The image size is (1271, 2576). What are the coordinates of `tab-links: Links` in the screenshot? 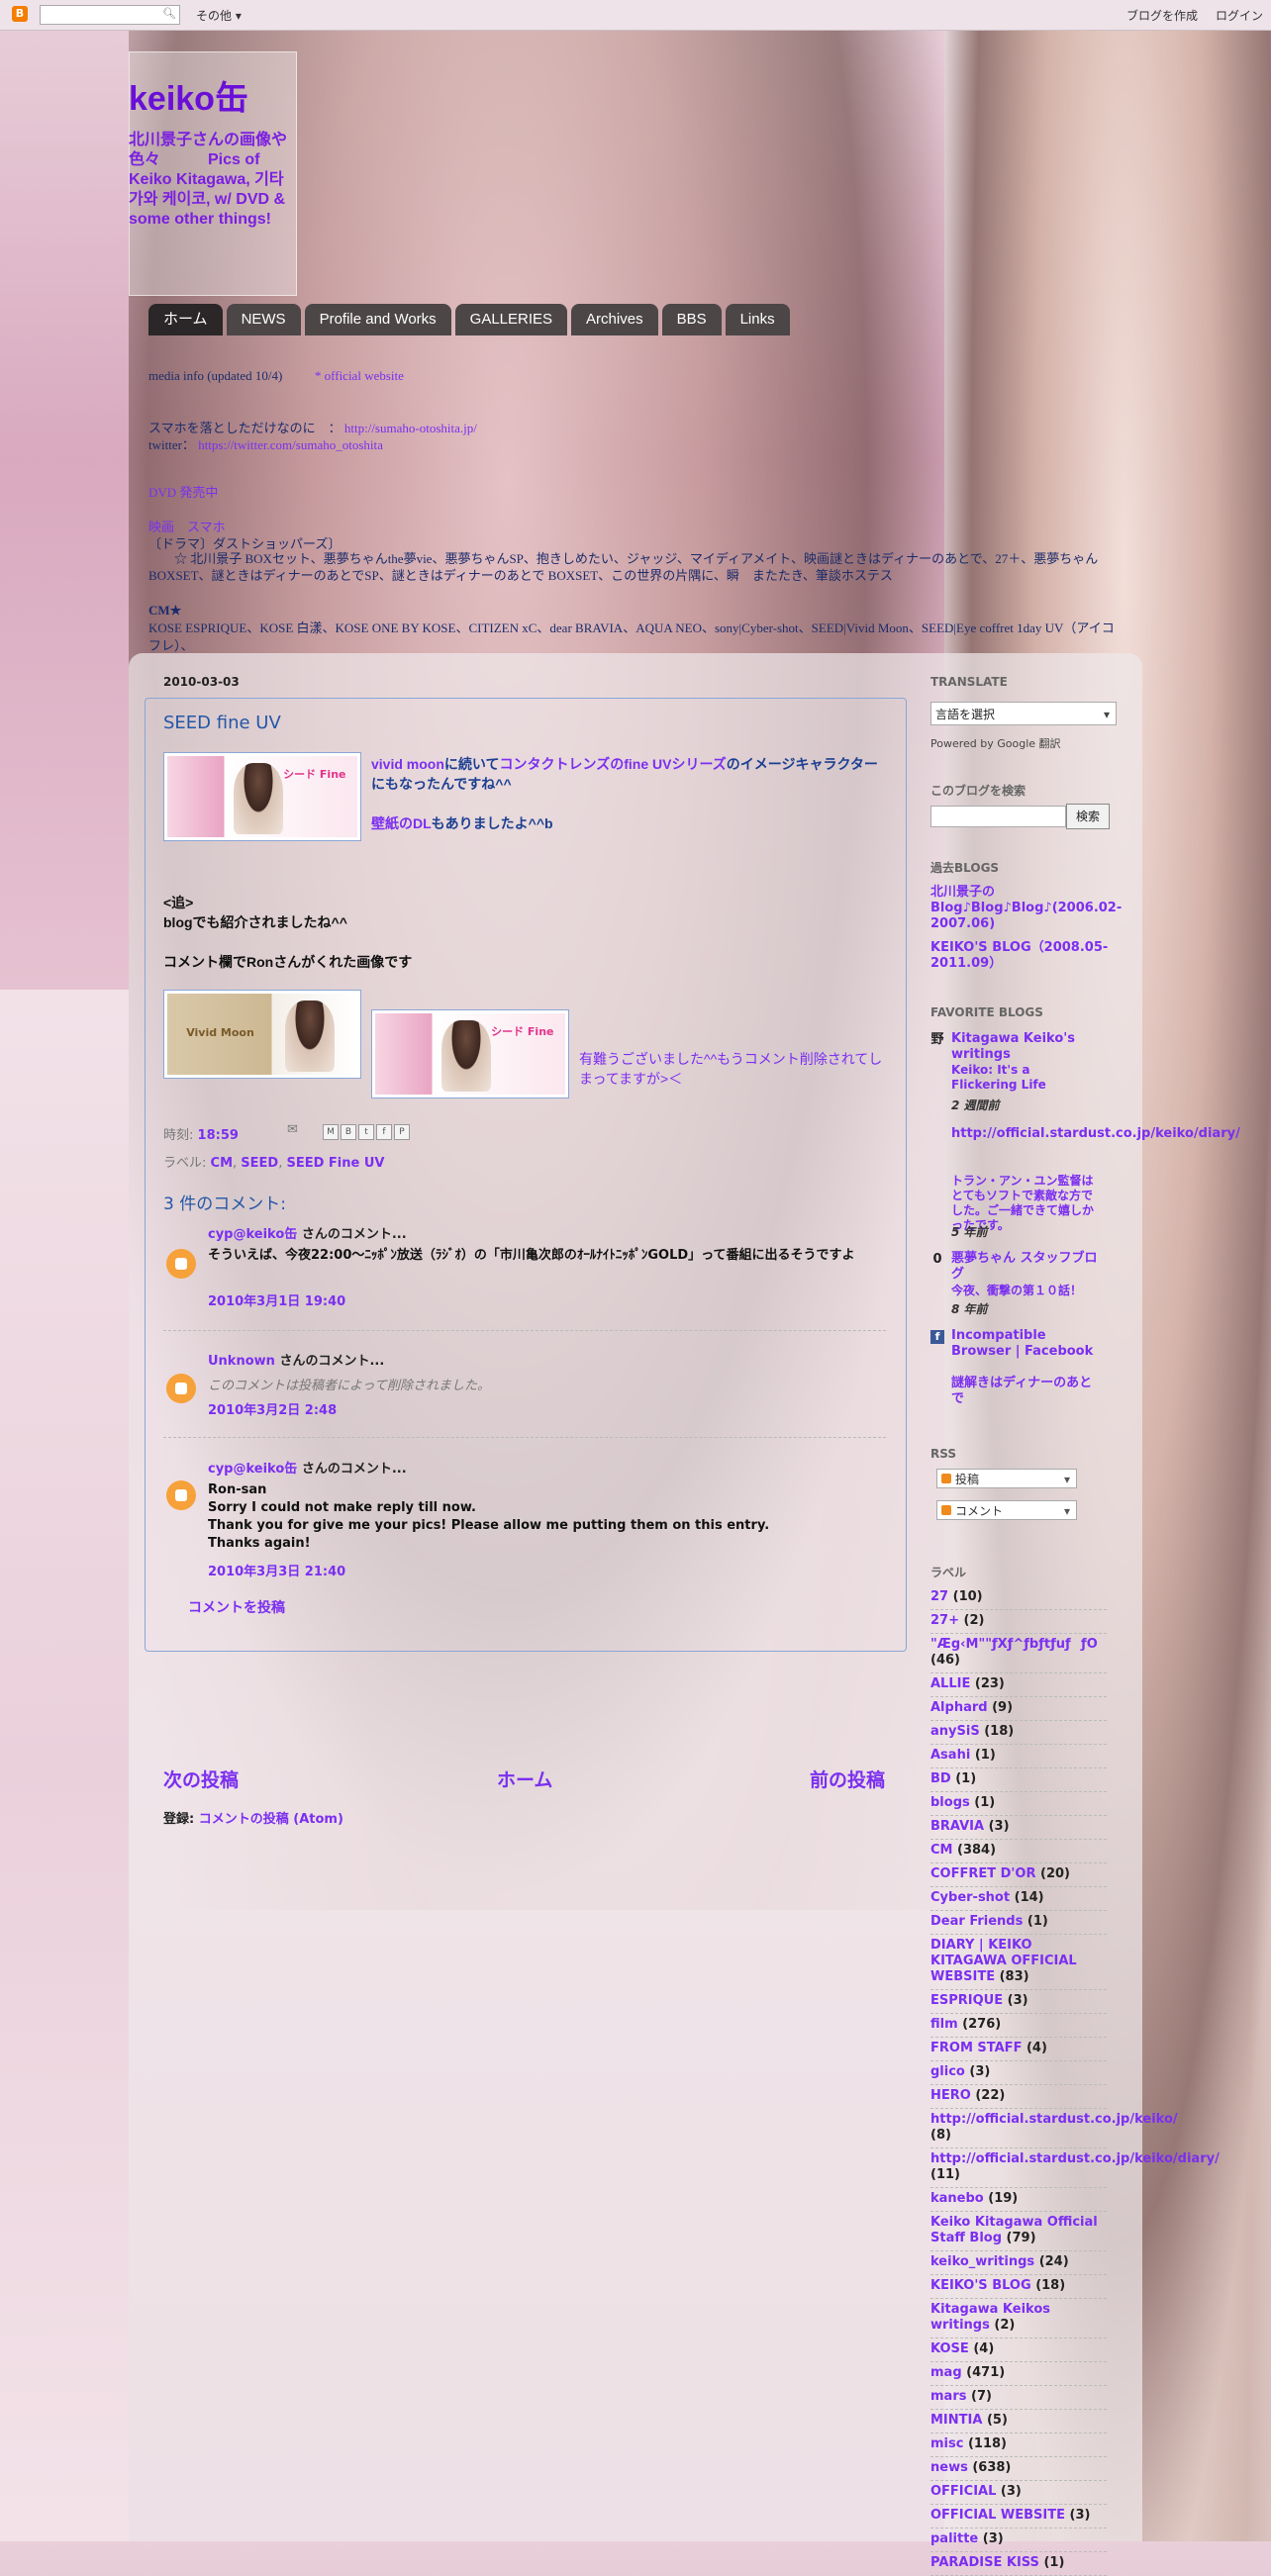 It's located at (757, 319).